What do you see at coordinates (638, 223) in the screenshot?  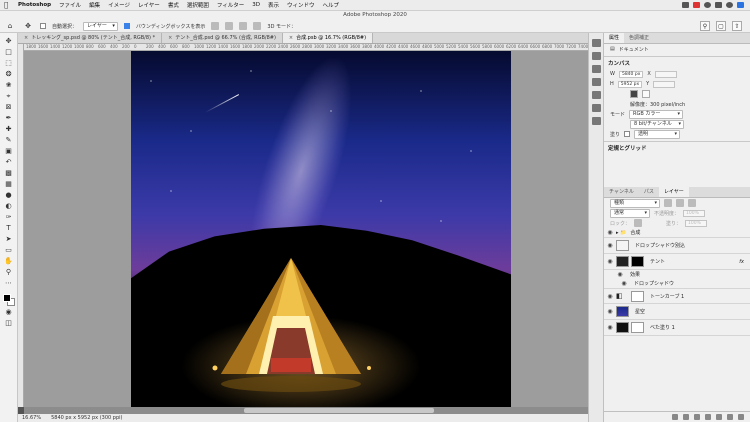 I see `lock-icon` at bounding box center [638, 223].